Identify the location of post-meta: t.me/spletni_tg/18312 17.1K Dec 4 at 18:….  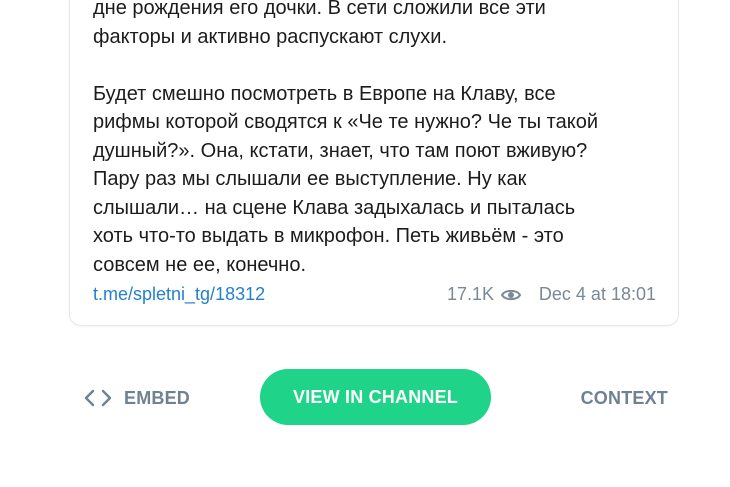
(374, 297).